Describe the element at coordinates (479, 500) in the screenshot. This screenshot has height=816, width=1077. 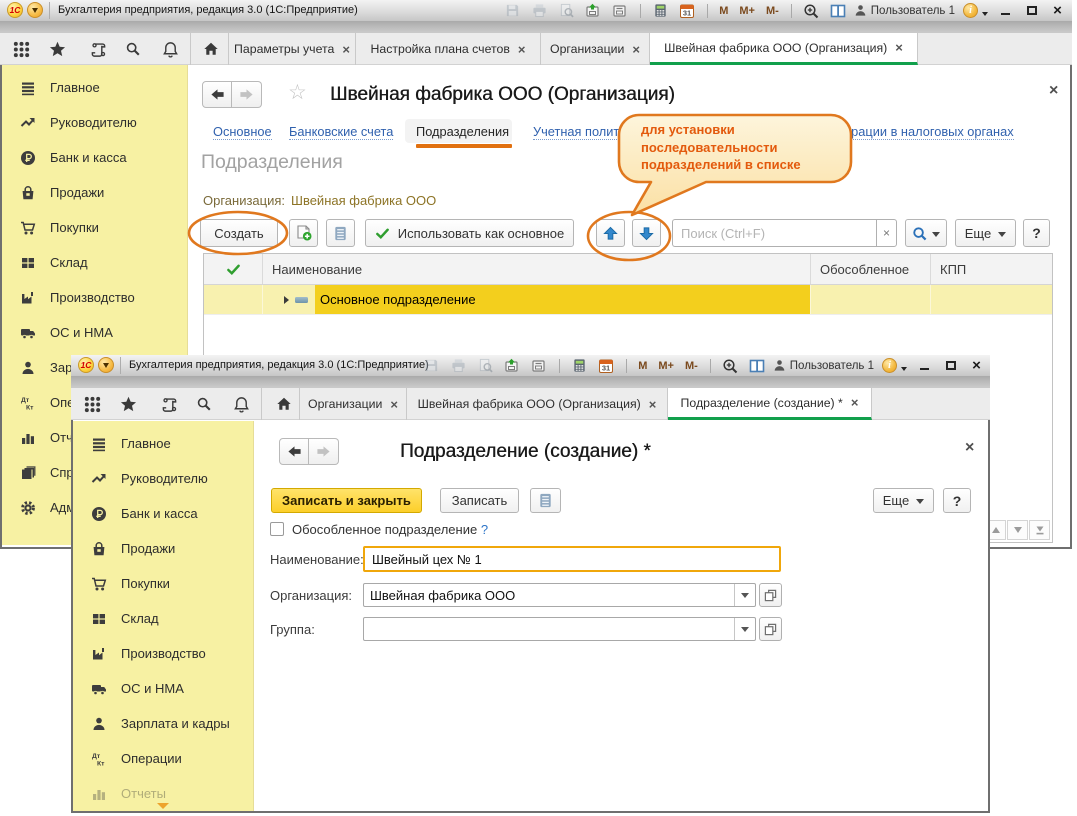
I see `save-button: Записать` at that location.